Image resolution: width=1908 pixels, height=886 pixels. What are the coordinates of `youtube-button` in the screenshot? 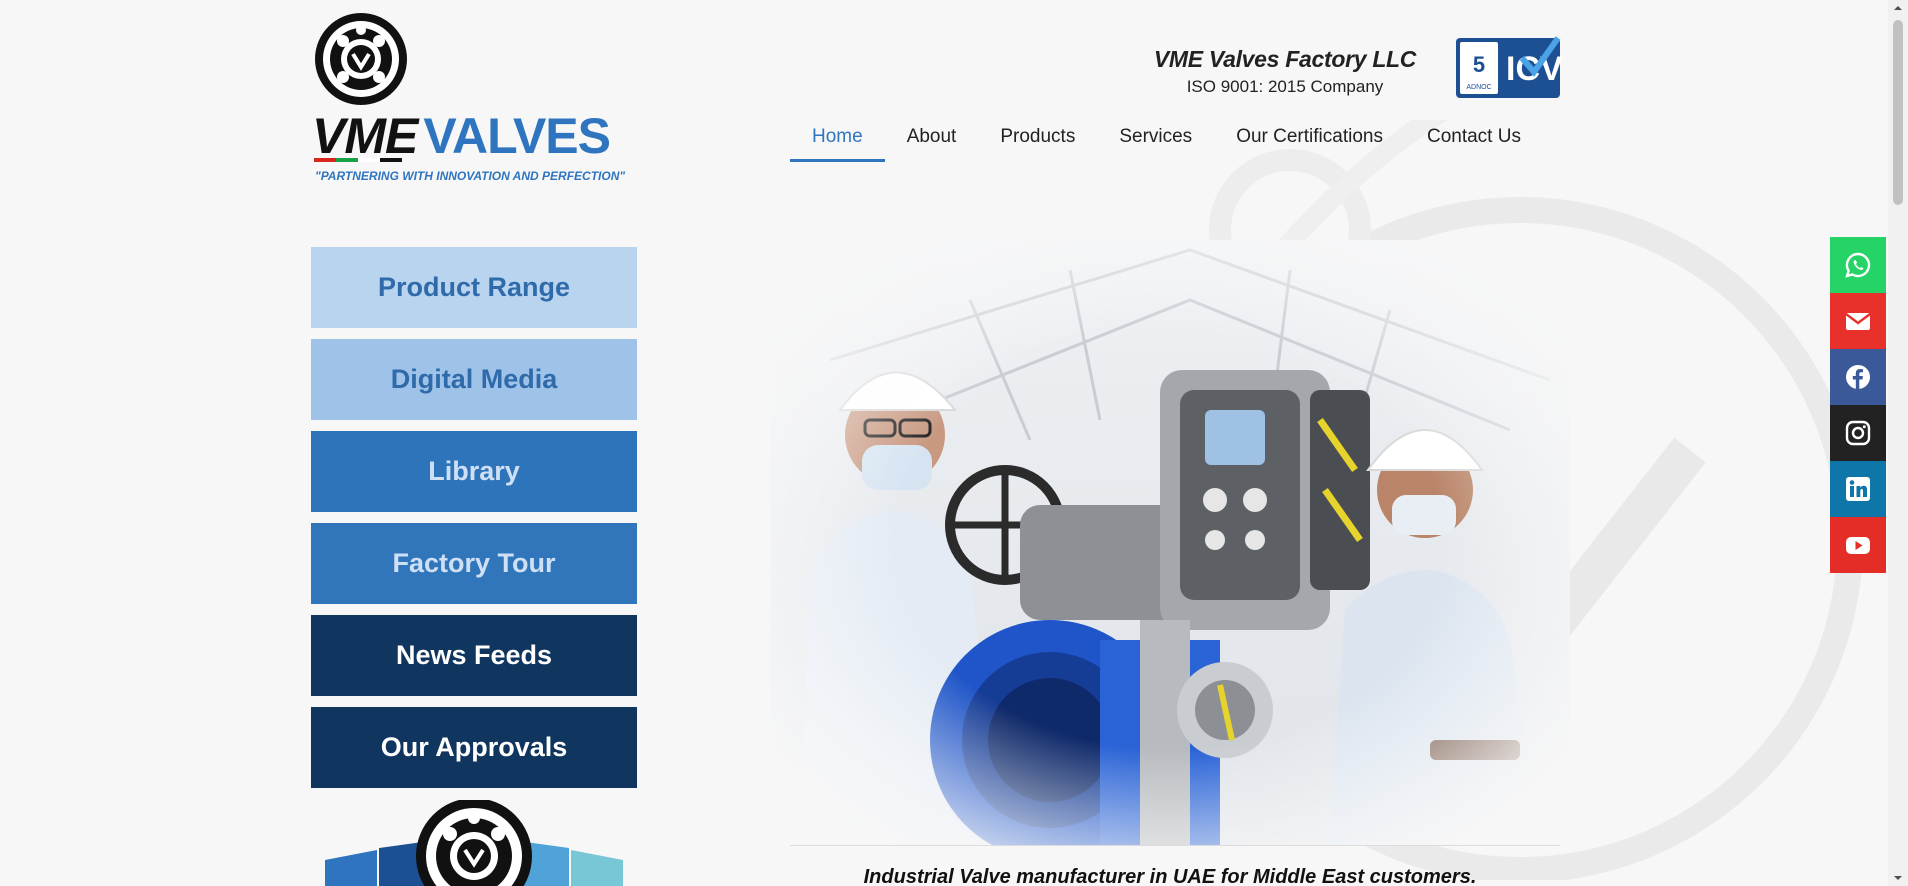 It's located at (1858, 545).